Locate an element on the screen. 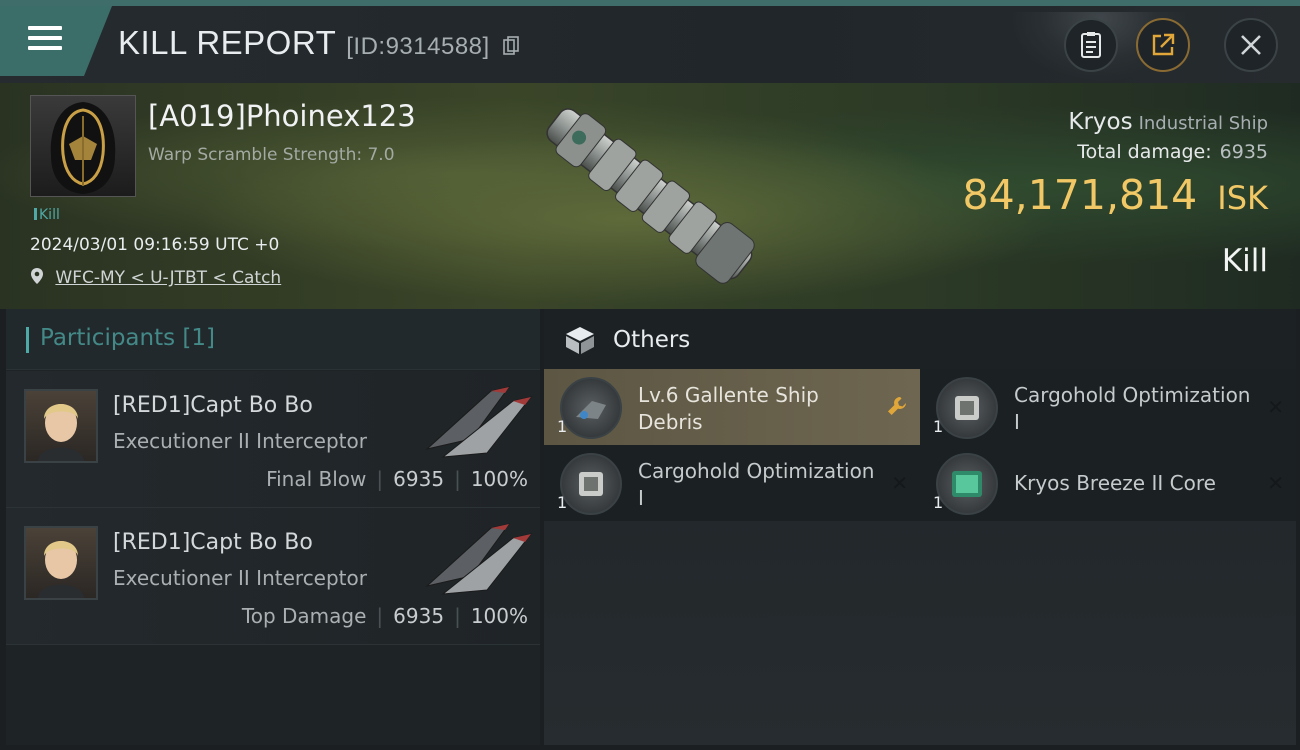 The width and height of the screenshot is (1300, 750). kill-location: WFC-MY < U-JTBT < Catch is located at coordinates (155, 277).